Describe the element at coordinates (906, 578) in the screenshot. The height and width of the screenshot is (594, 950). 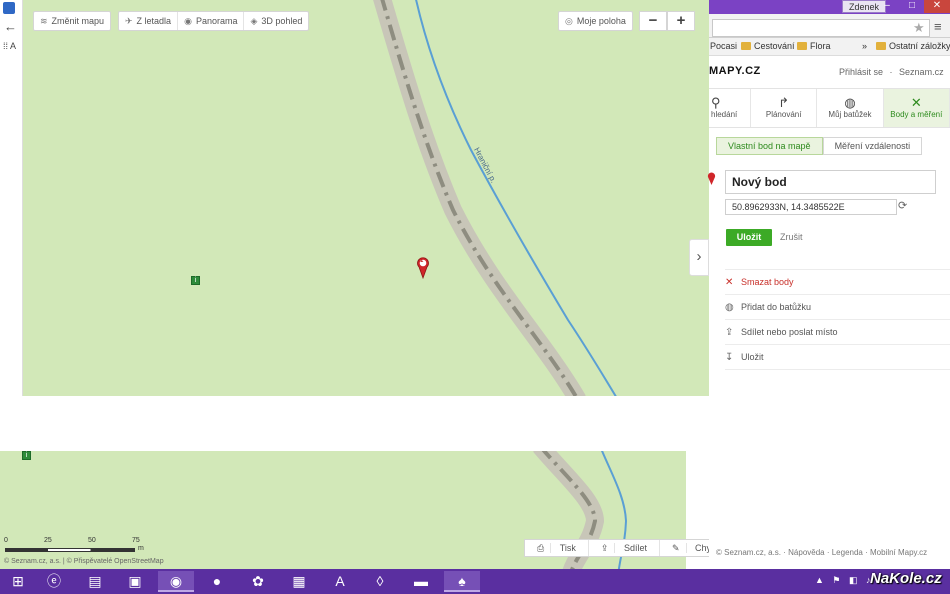
I see `watermark-logo: NaKole.cz` at that location.